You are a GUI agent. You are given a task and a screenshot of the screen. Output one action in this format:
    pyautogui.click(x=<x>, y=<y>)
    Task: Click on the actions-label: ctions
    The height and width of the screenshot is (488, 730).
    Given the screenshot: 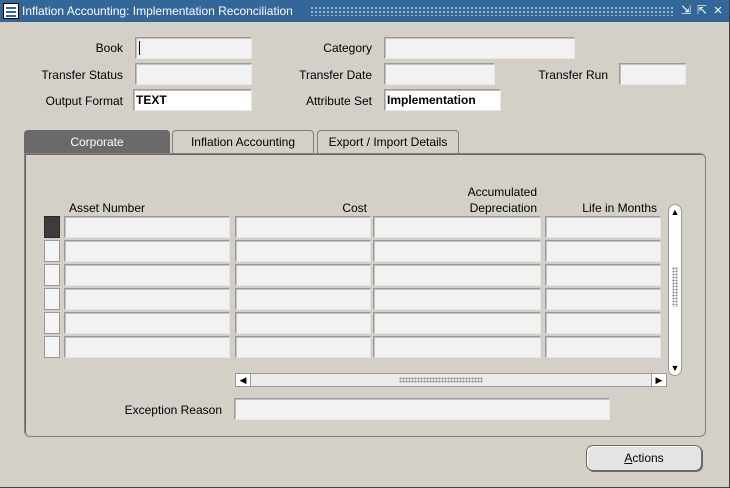 What is the action you would take?
    pyautogui.click(x=648, y=458)
    